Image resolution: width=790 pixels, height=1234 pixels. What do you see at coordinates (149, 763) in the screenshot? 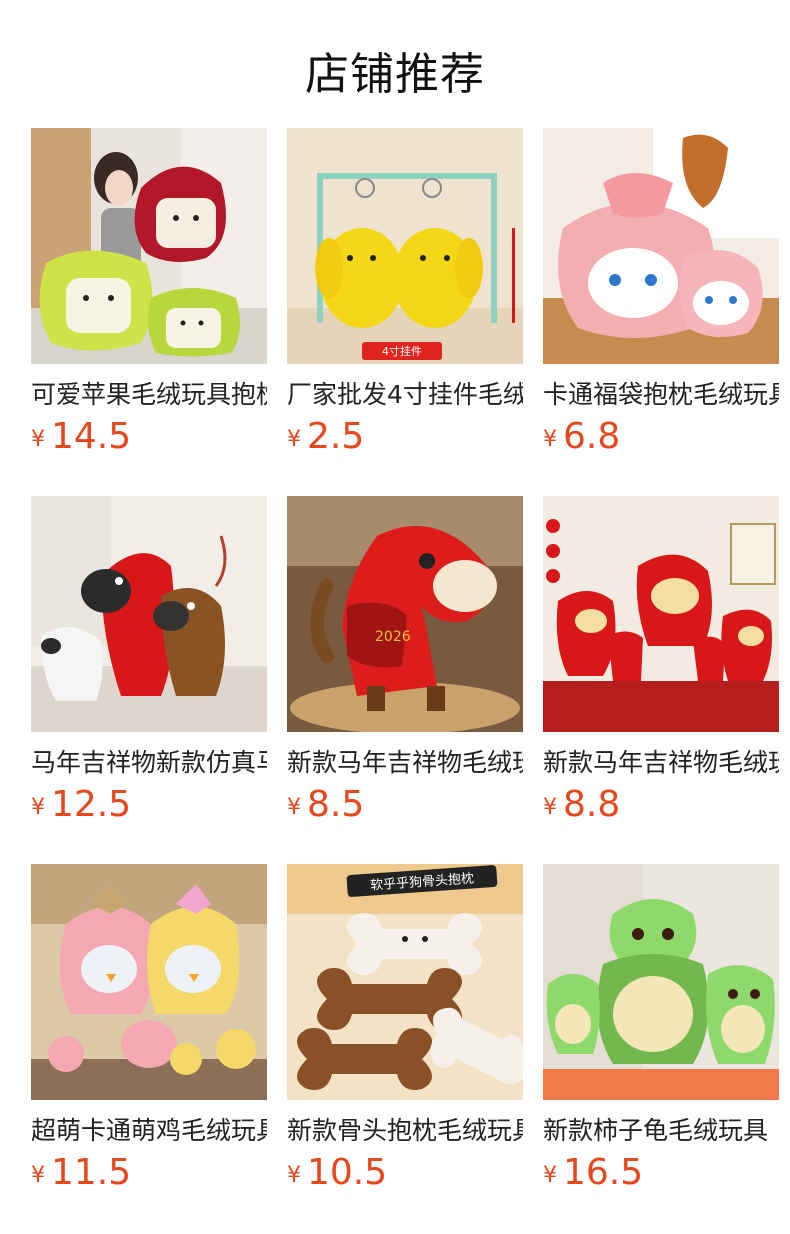
I see `product-name: 马年吉祥物新款仿真马` at bounding box center [149, 763].